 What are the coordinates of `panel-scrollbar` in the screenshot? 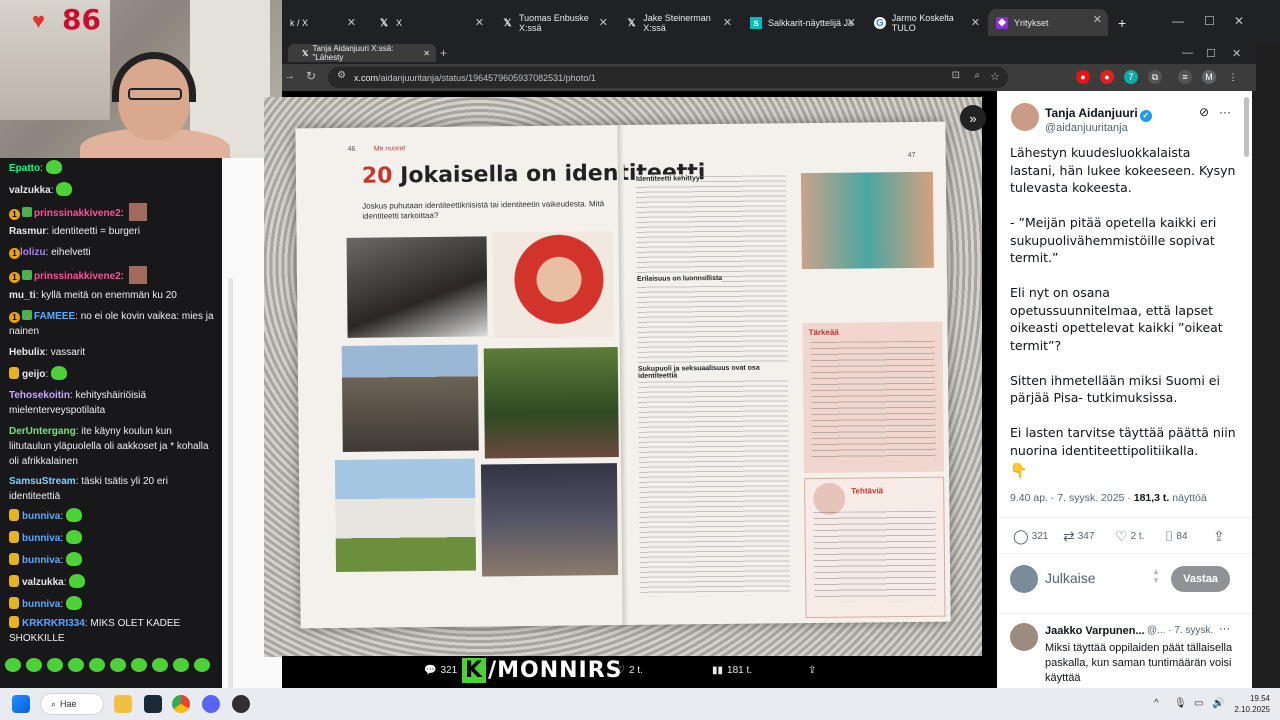 It's located at (1246, 127).